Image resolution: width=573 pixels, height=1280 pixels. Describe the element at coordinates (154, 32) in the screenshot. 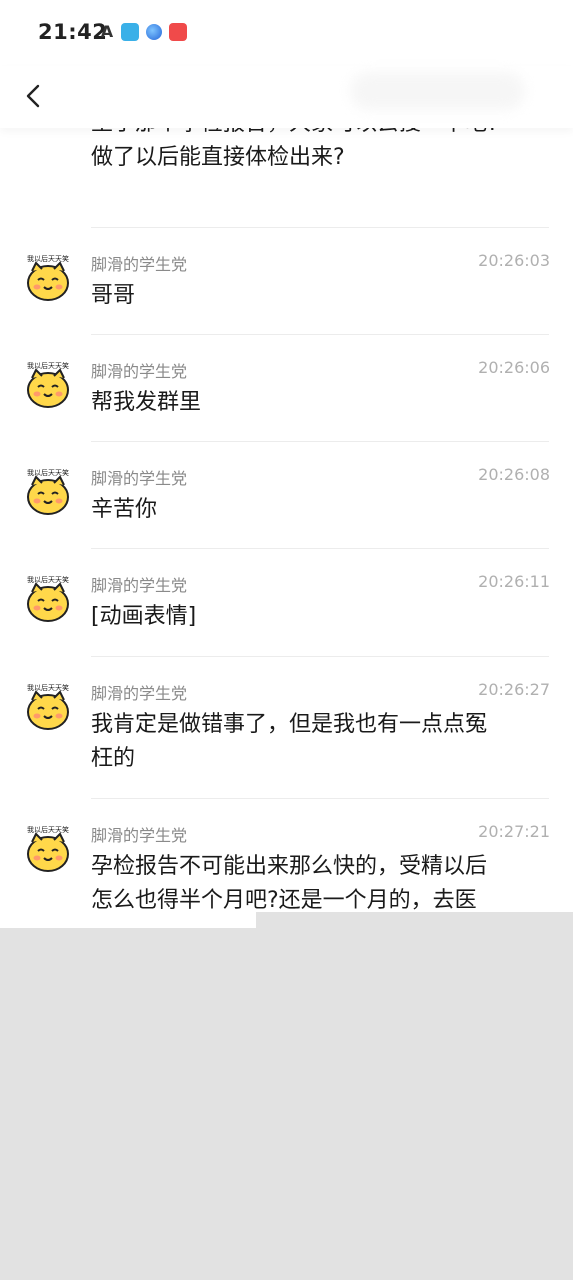

I see `globe-app-icon` at that location.